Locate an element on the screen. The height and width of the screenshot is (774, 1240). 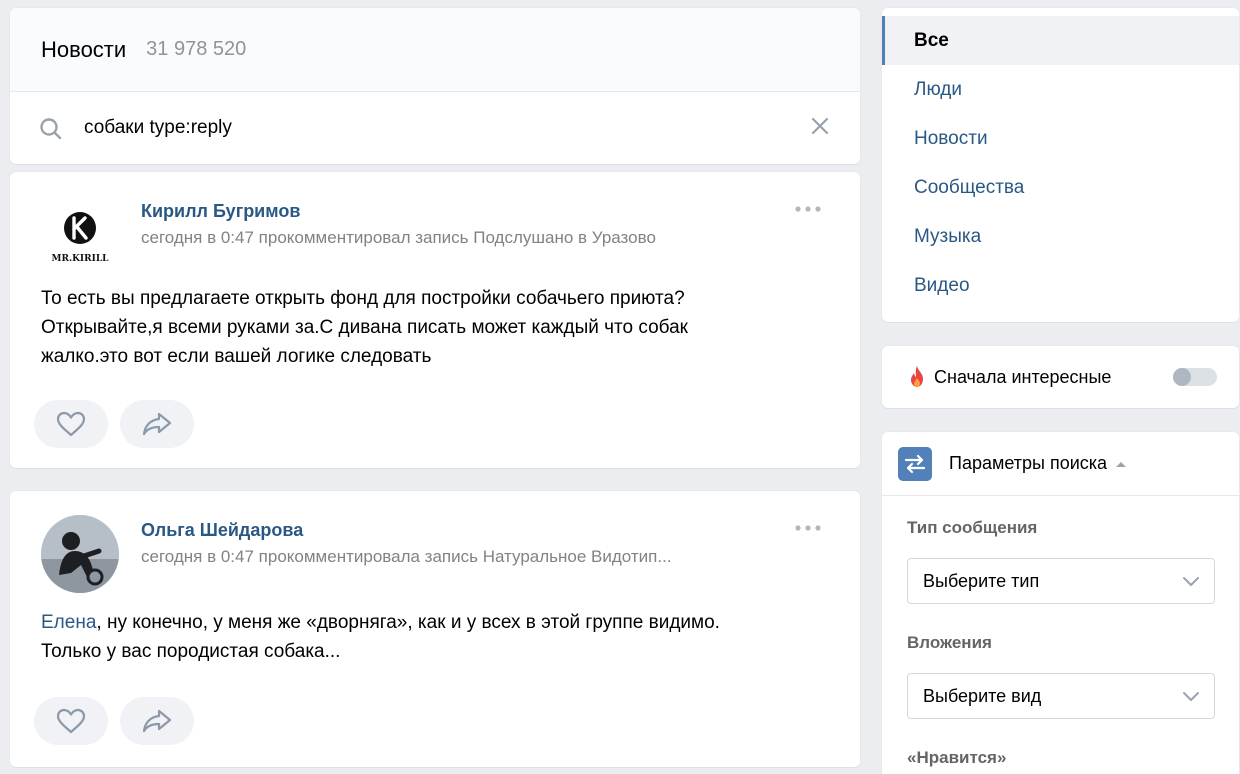
close-icon is located at coordinates (820, 126).